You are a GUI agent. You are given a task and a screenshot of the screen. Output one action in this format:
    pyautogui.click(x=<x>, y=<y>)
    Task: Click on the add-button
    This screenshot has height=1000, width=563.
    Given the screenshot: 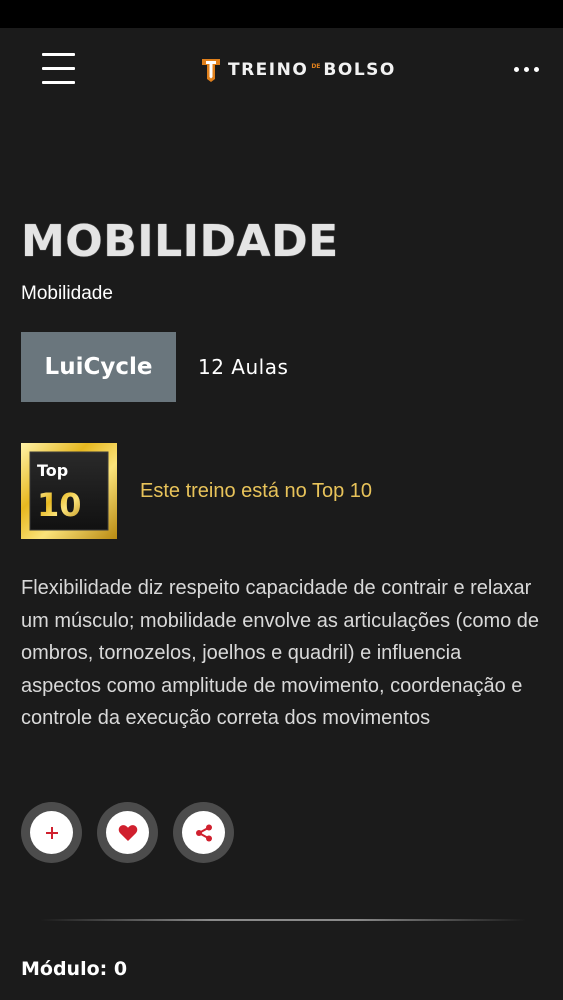 What is the action you would take?
    pyautogui.click(x=51, y=832)
    